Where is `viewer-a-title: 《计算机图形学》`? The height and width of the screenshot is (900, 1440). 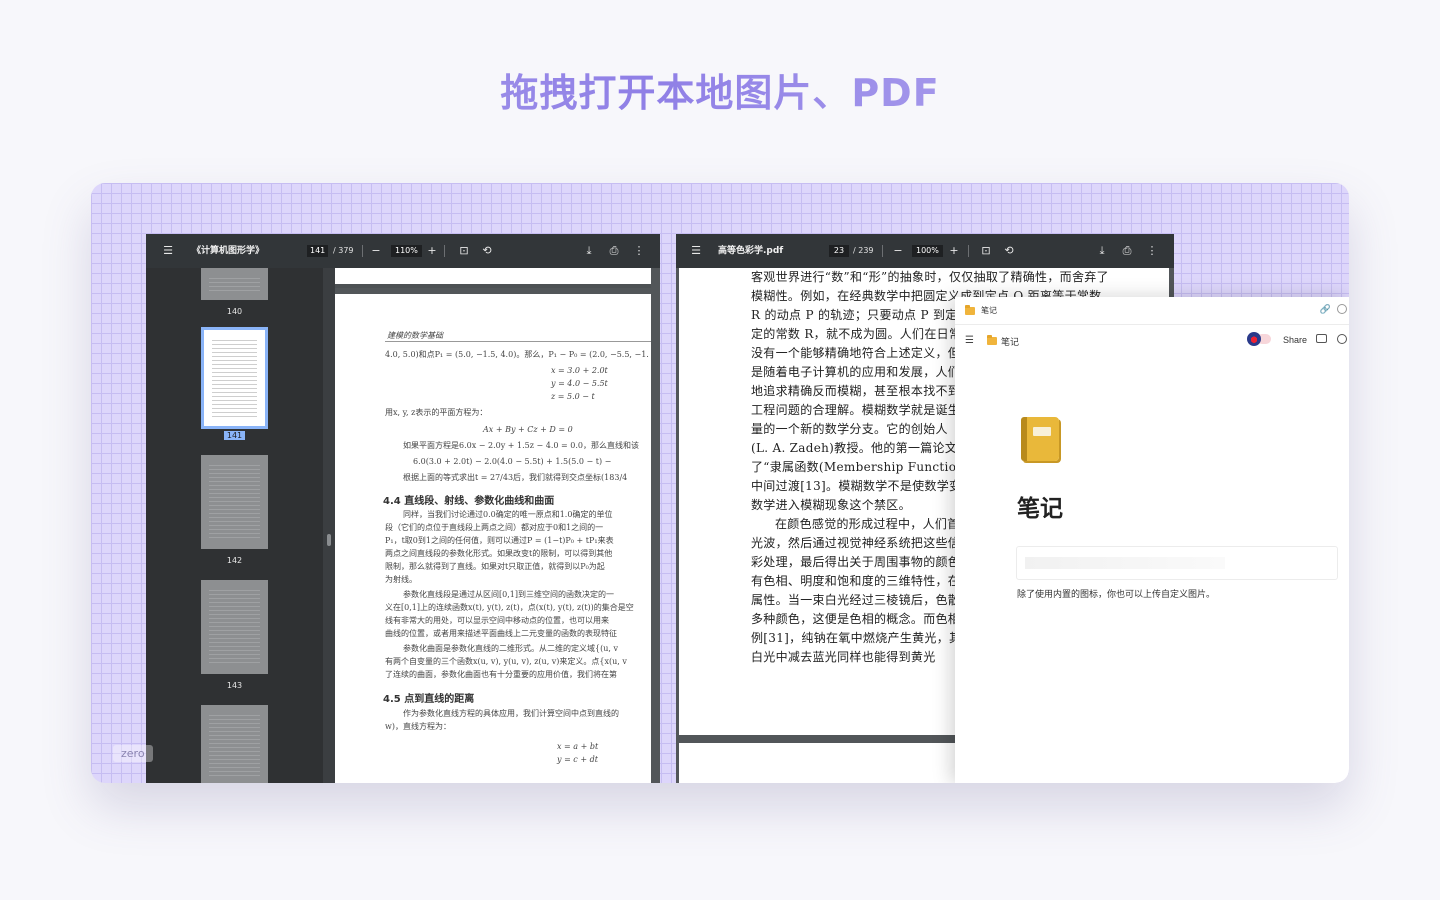 viewer-a-title: 《计算机图形学》 is located at coordinates (228, 251).